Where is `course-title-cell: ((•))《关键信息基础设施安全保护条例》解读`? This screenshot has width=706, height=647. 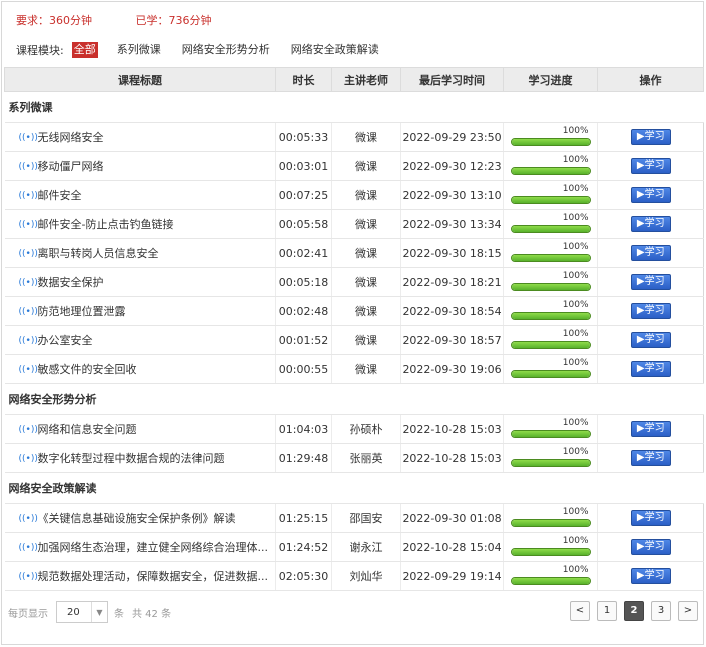 course-title-cell: ((•))《关键信息基础设施安全保护条例》解读 is located at coordinates (140, 518).